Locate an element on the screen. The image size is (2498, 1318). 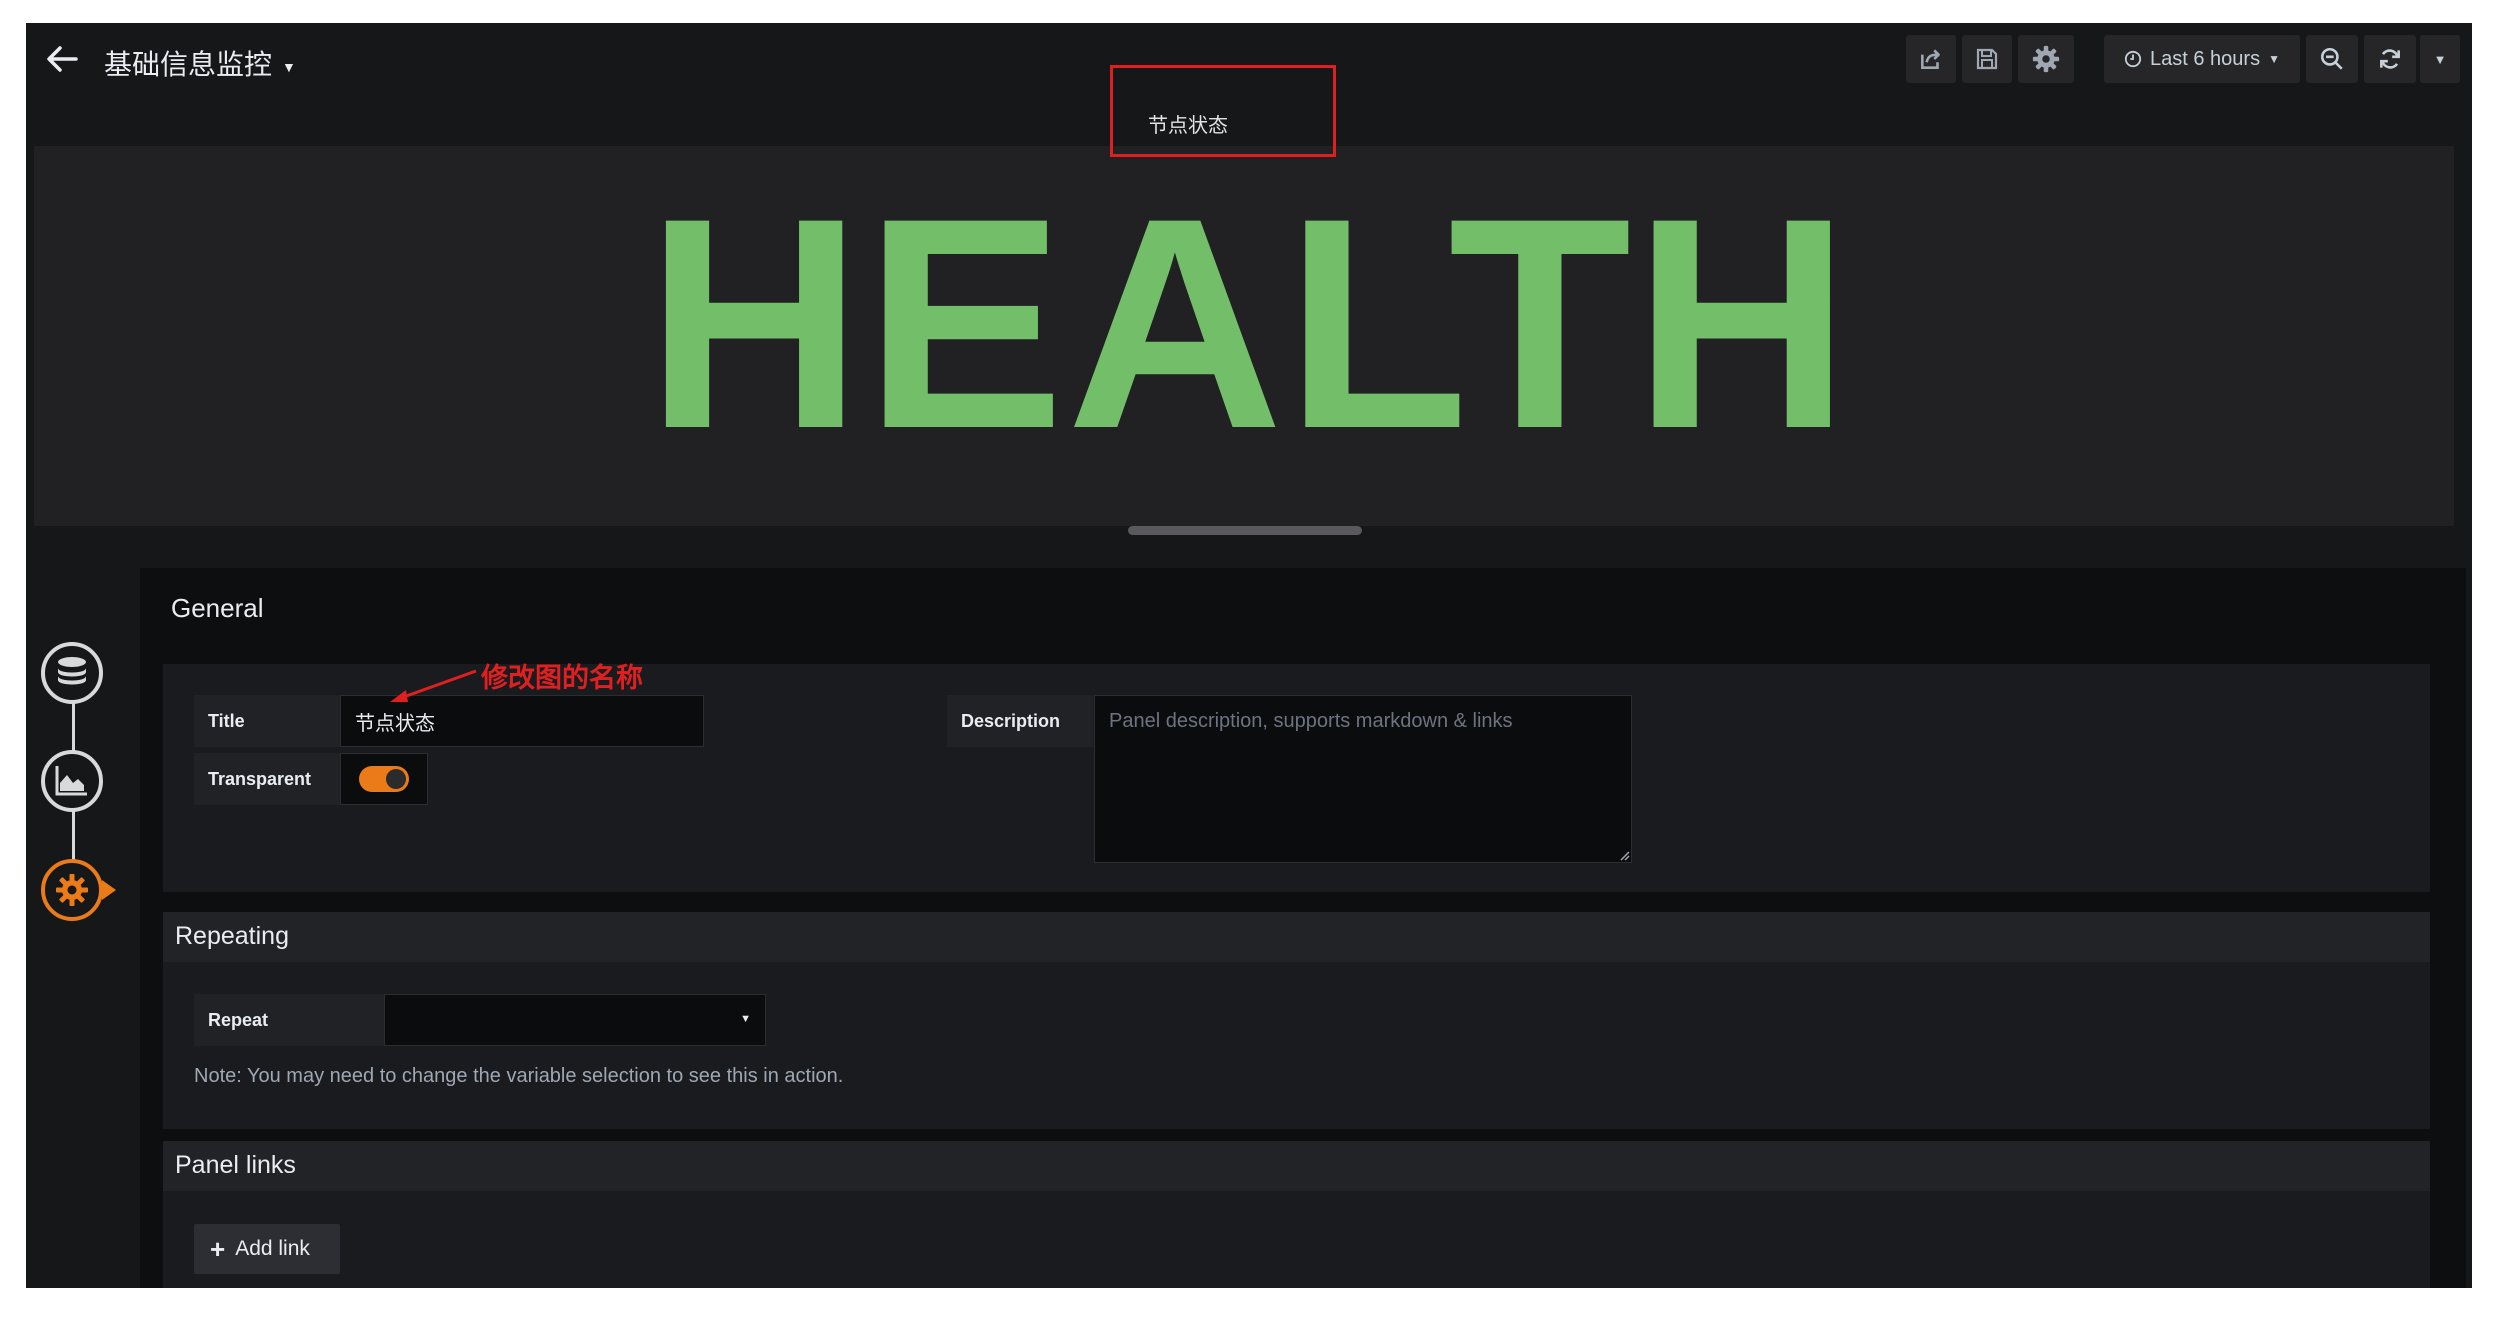
description-label: Description is located at coordinates (1020, 721).